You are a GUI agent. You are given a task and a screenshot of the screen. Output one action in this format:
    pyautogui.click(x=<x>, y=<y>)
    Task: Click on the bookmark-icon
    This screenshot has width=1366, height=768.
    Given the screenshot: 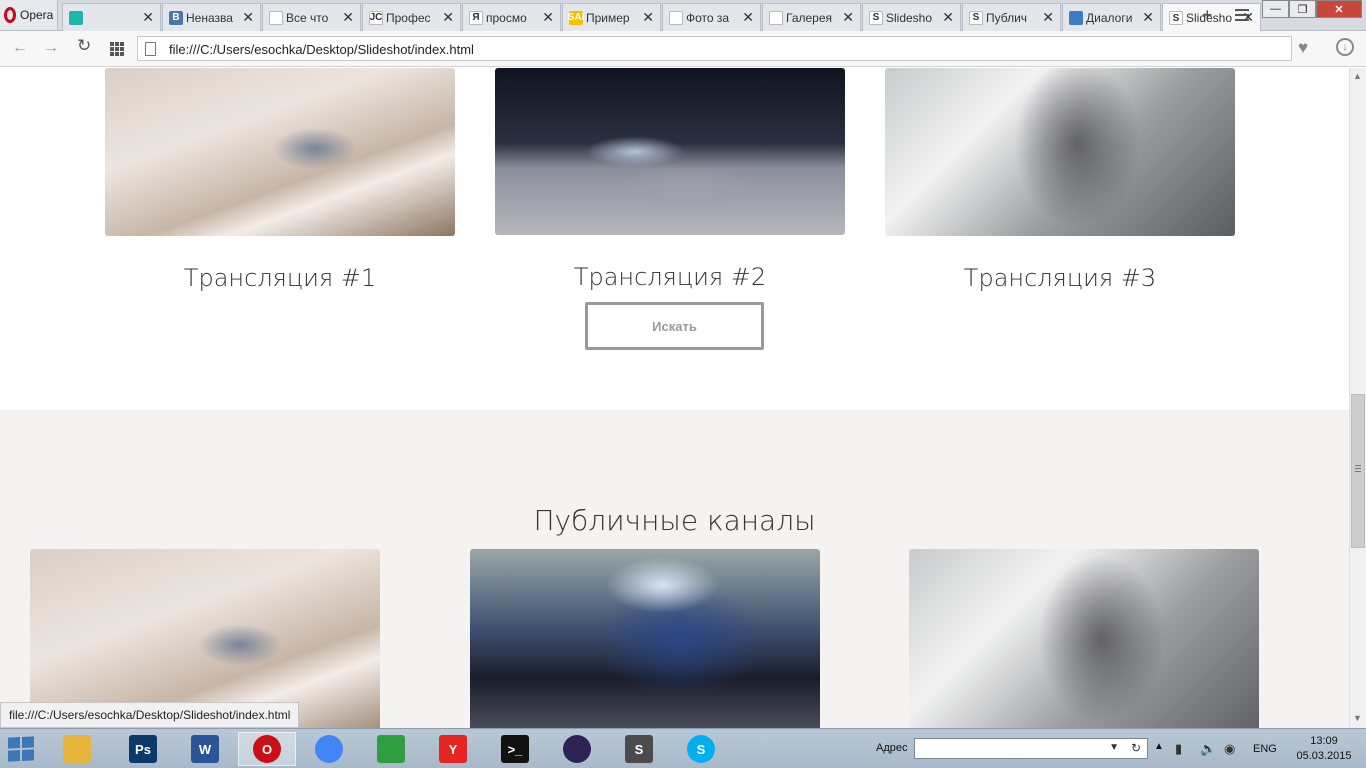 What is the action you would take?
    pyautogui.click(x=276, y=17)
    